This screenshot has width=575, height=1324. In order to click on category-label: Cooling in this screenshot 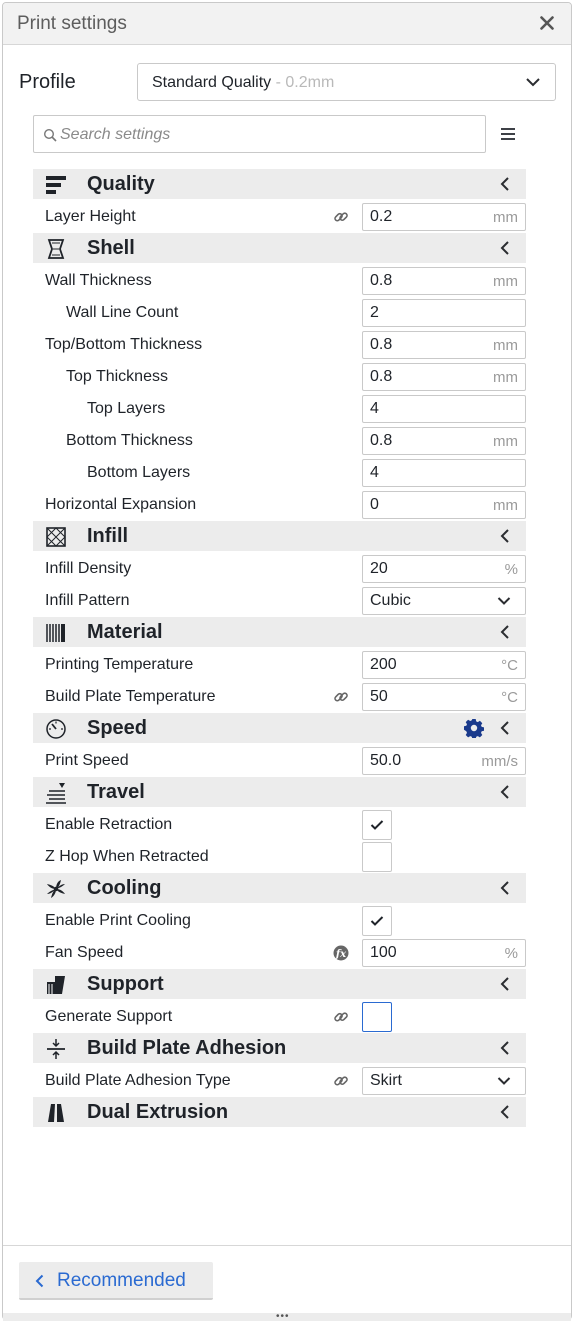, I will do `click(124, 888)`.